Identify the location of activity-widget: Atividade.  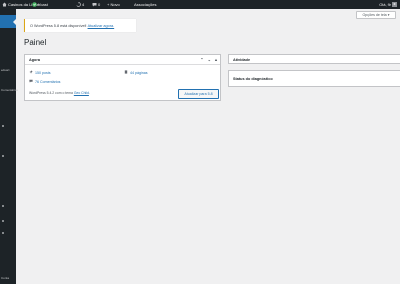
(314, 59).